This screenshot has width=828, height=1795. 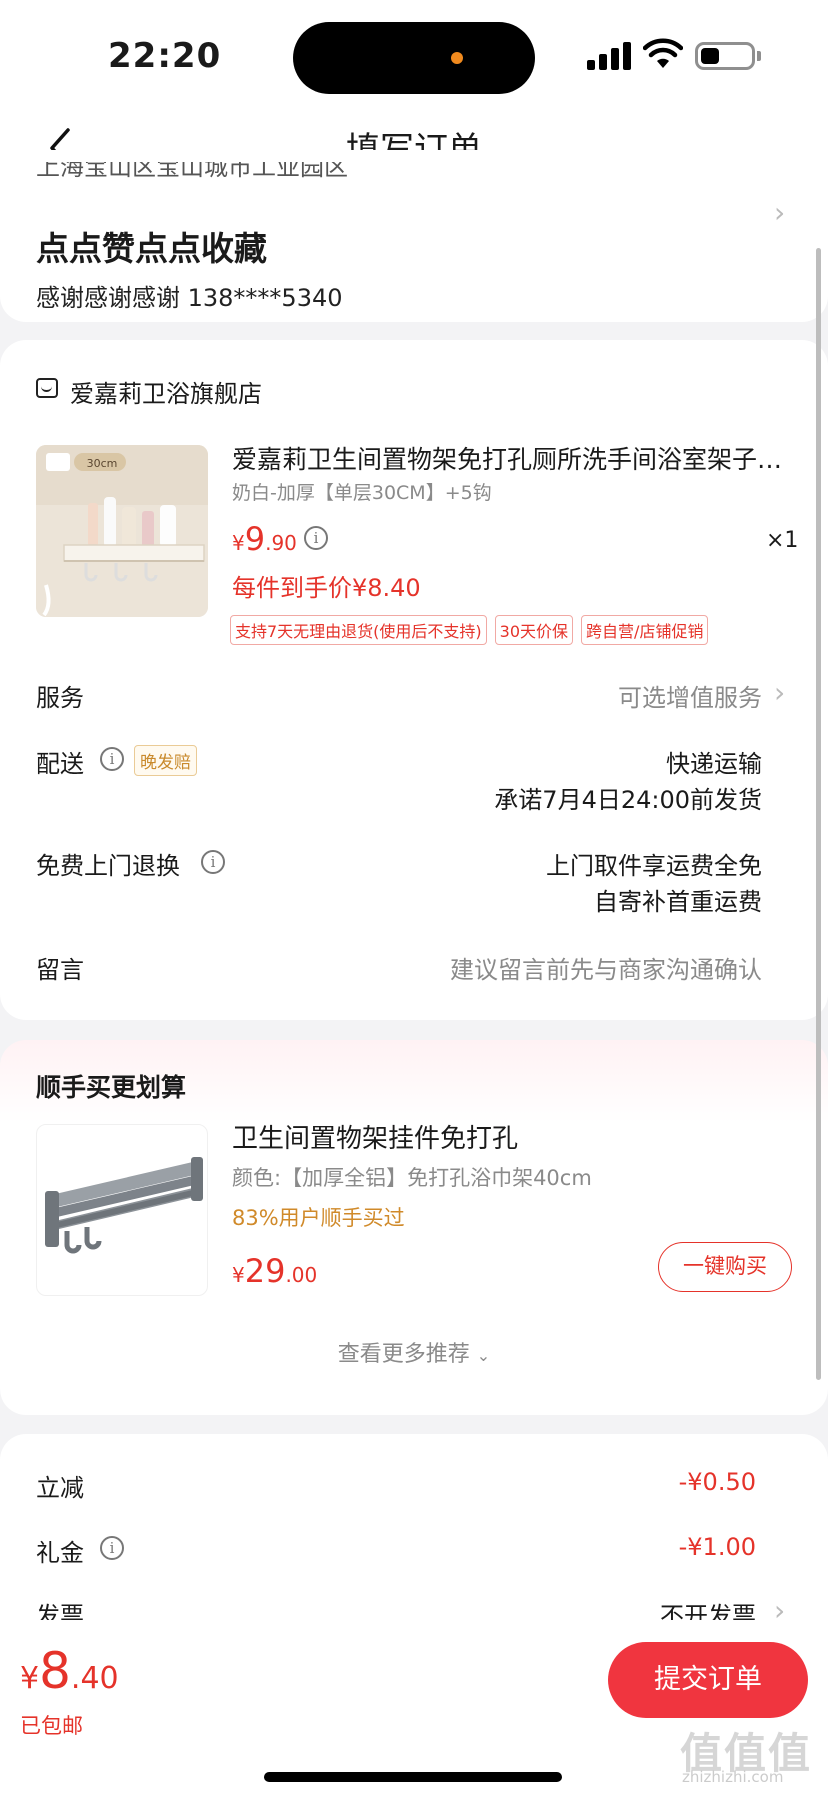 I want to click on shelf-image: 30cm, so click(x=122, y=531).